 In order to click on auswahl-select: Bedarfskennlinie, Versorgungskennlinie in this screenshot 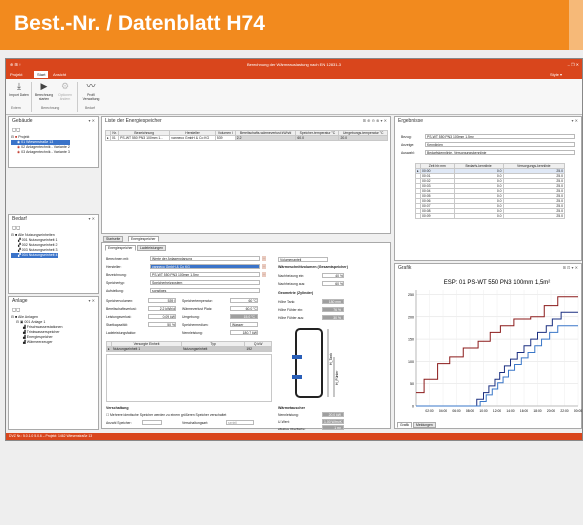, I will do `click(500, 152)`.